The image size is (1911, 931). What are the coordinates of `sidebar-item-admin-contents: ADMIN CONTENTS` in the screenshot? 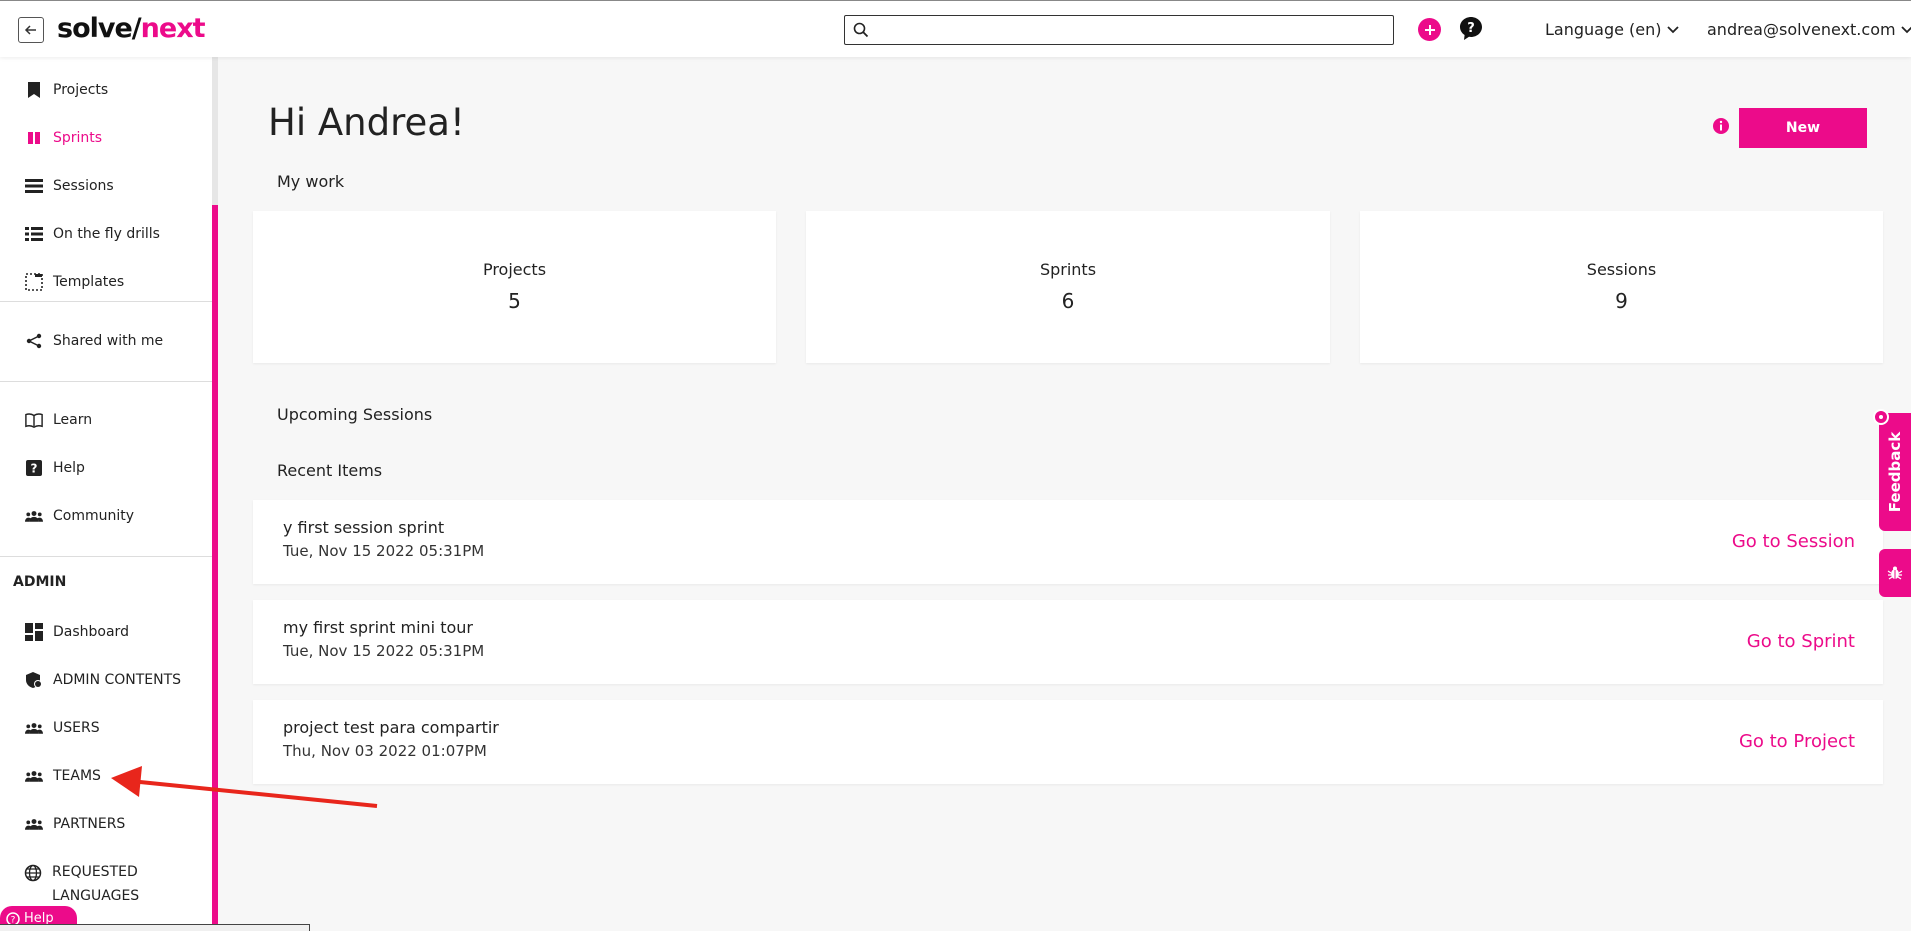 It's located at (106, 680).